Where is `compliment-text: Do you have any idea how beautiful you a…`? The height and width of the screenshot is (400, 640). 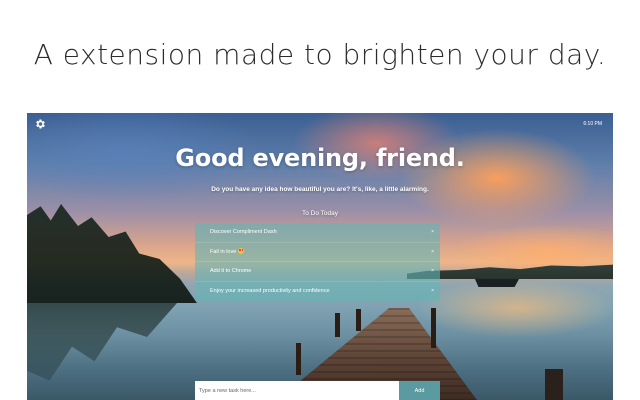
compliment-text: Do you have any idea how beautiful you a… is located at coordinates (320, 189).